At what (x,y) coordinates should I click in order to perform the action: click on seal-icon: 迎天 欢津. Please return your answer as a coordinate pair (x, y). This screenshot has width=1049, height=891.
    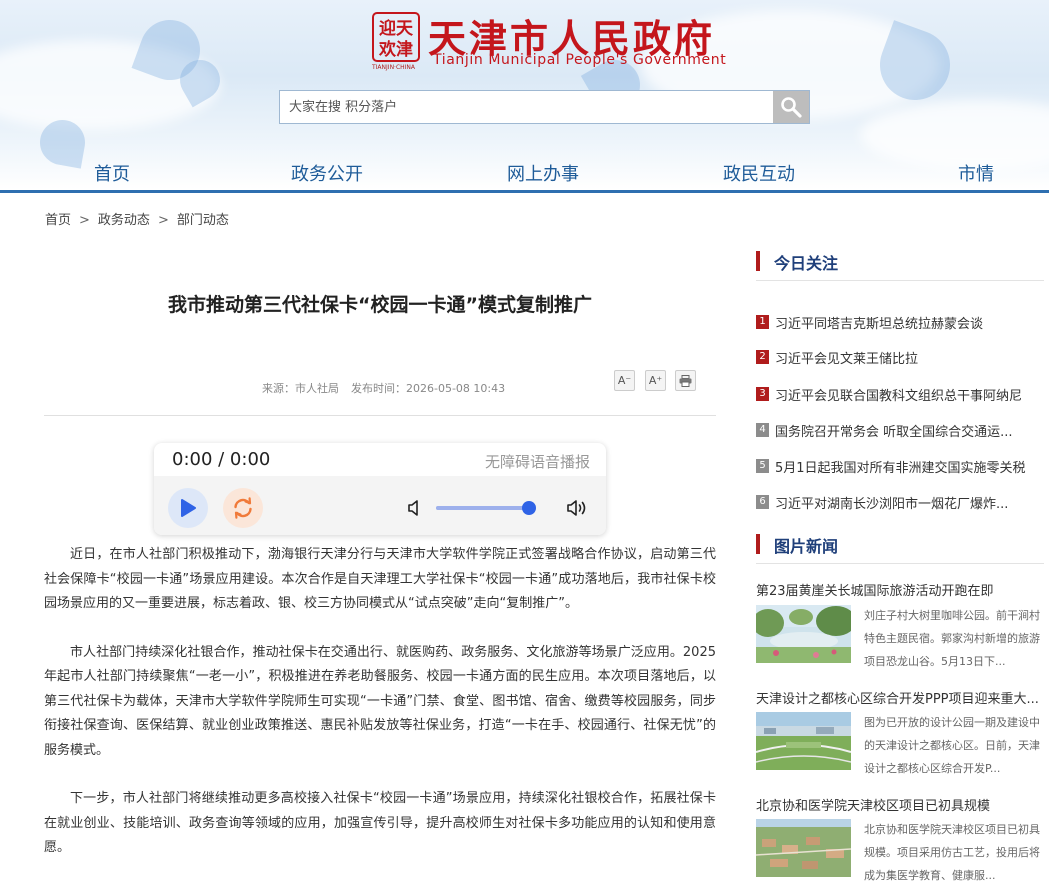
    Looking at the image, I should click on (396, 37).